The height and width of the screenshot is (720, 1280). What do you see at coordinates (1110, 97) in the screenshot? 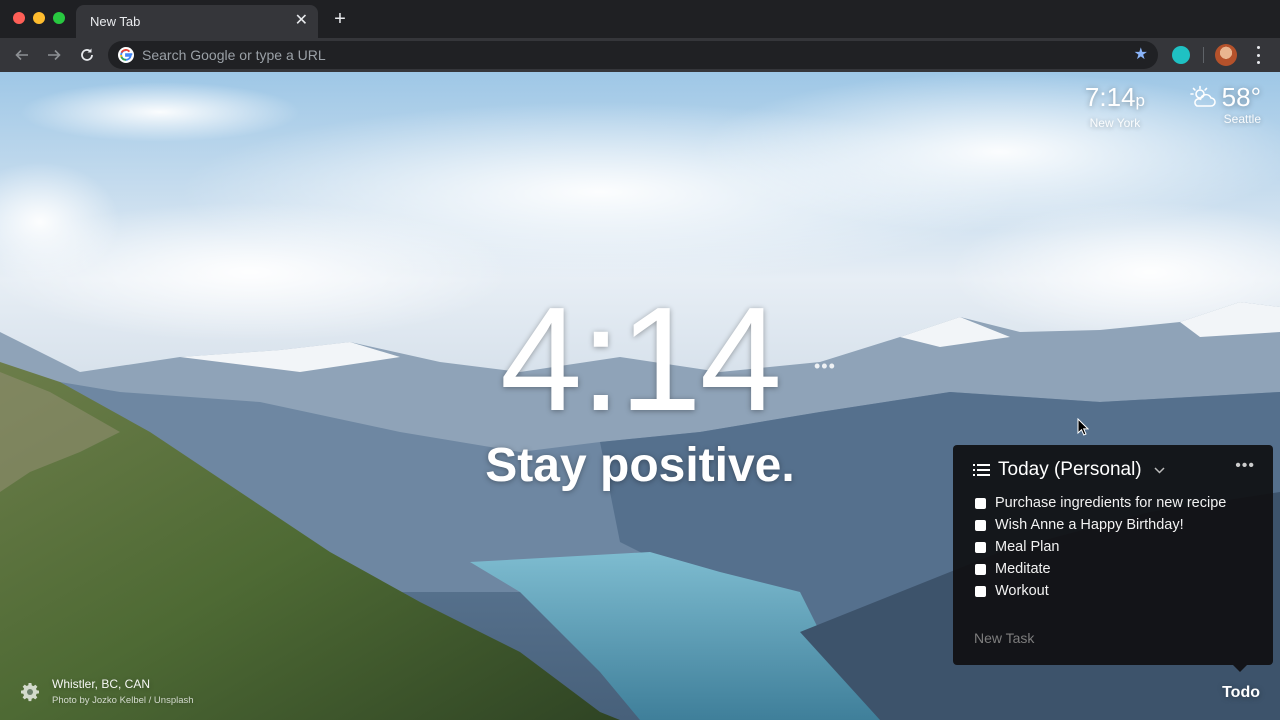
I see `world-clock-time: 7:14` at bounding box center [1110, 97].